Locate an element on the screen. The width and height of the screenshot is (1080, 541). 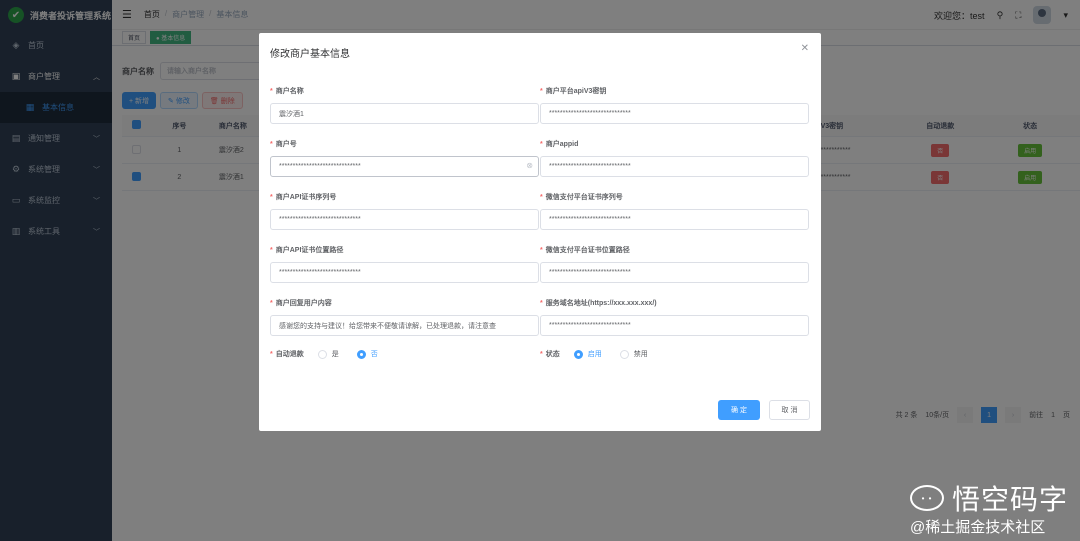
merchant-no-field: * 商户号 ****************************** ⊗ is located at coordinates (404, 157).